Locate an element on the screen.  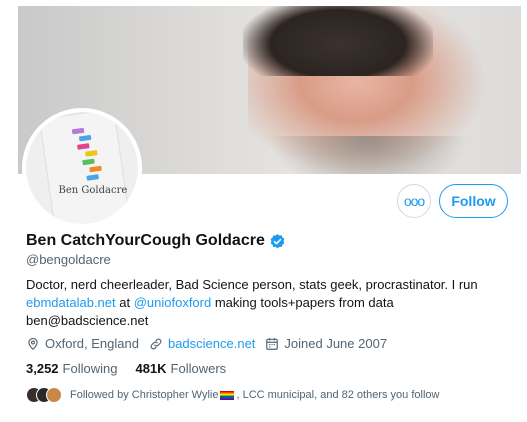
follow-stats: 3,252 Following 481K Followers is located at coordinates (135, 368).